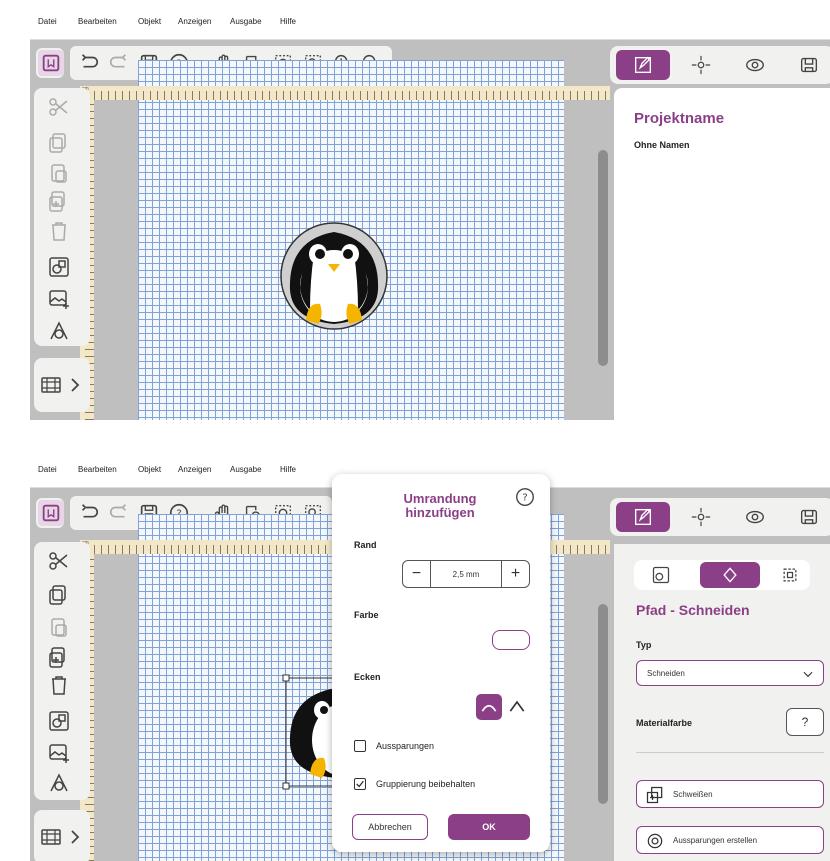 The height and width of the screenshot is (861, 830). What do you see at coordinates (440, 498) in the screenshot?
I see `dialog-title-line1: Umrandung` at bounding box center [440, 498].